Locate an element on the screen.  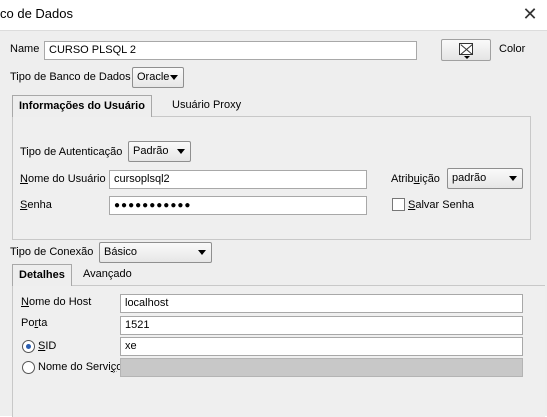
tab-user-info: Informações do Usuário is located at coordinates (82, 106).